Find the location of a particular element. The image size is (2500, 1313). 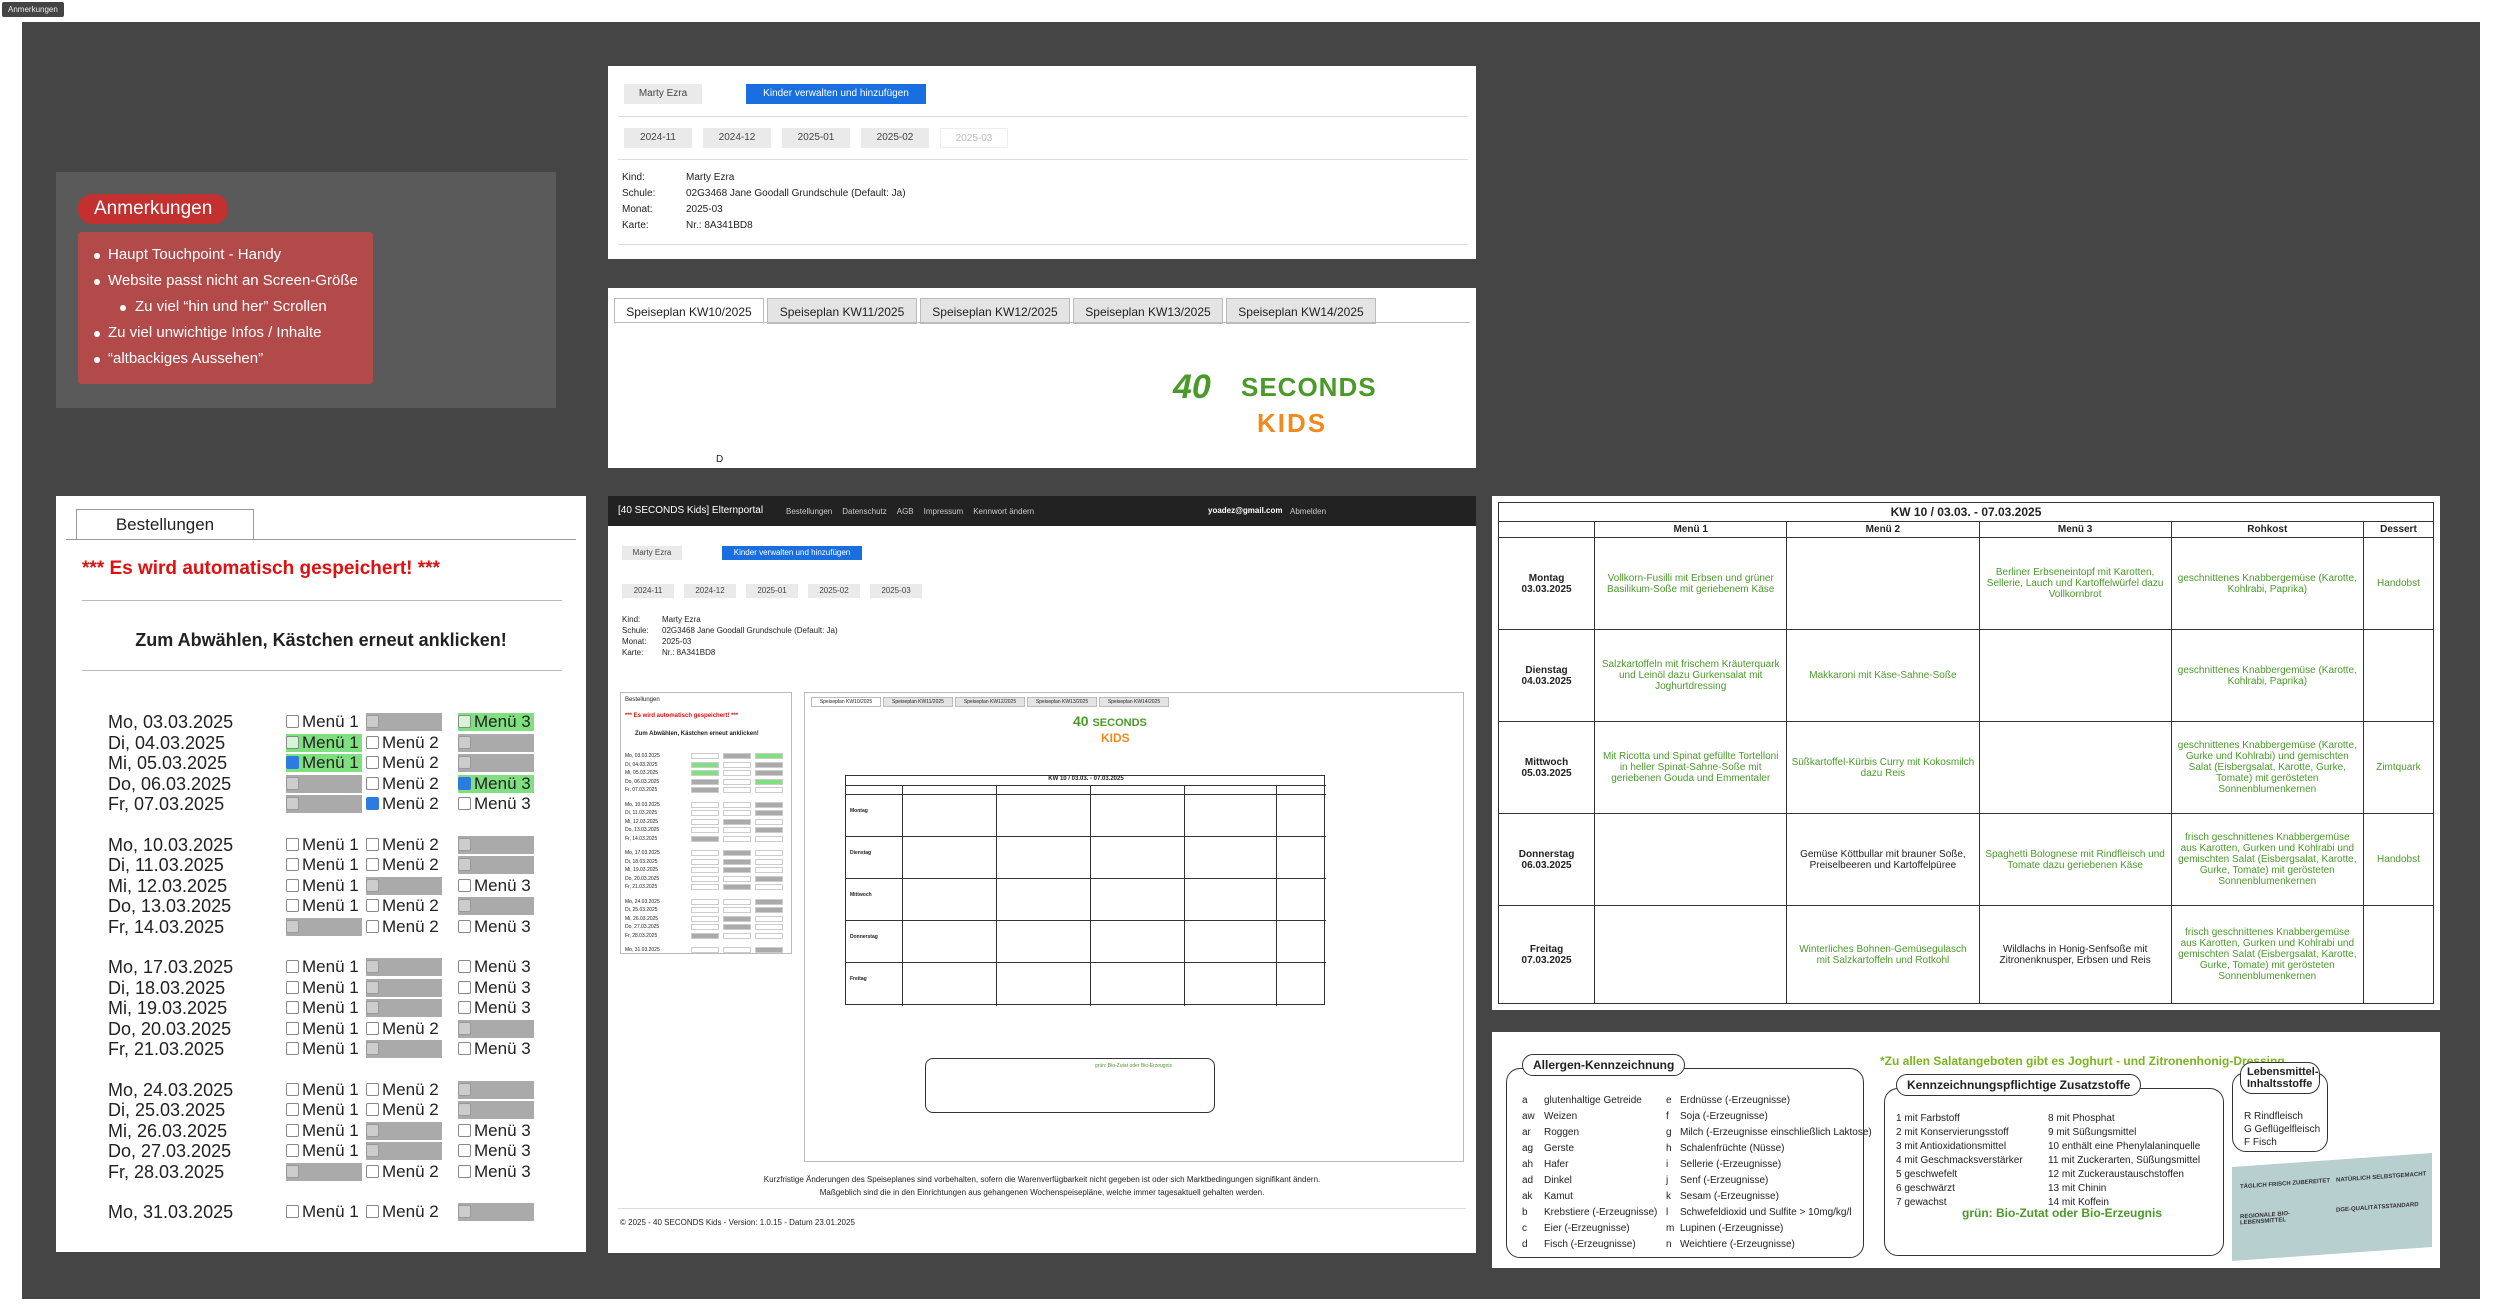

orders-tab: Bestellungen is located at coordinates (165, 524).